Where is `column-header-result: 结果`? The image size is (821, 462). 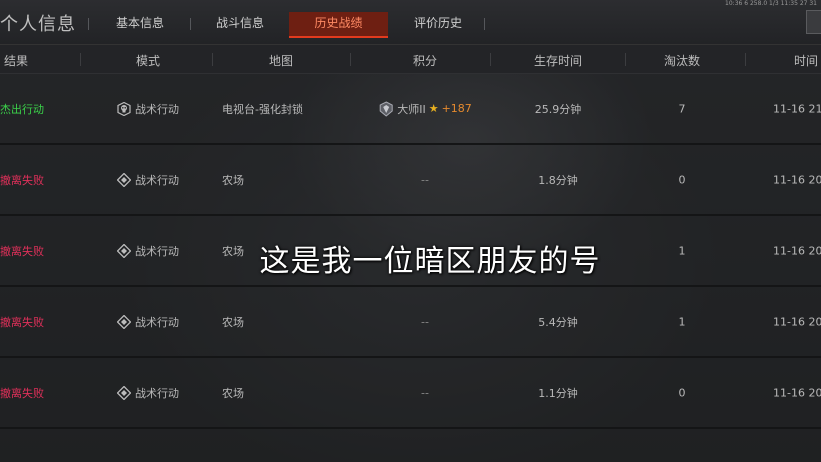 column-header-result: 结果 is located at coordinates (16, 61).